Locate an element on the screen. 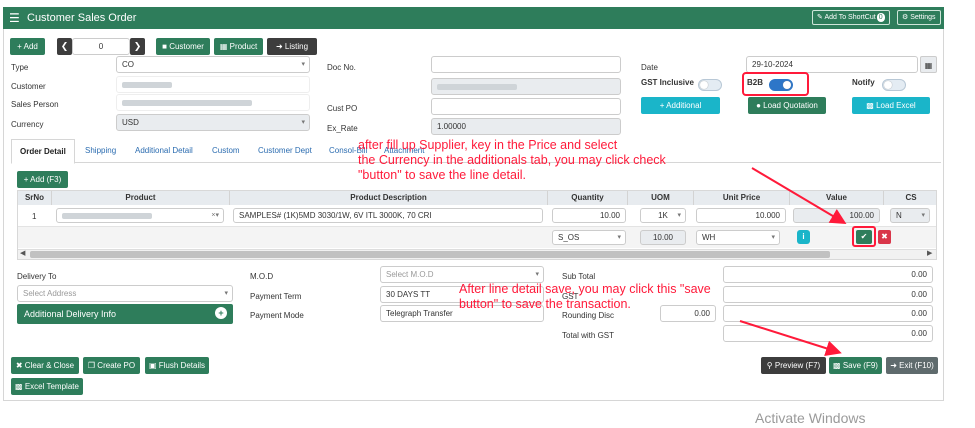 This screenshot has width=975, height=428. arrow-to-check-button is located at coordinates (799, 196).